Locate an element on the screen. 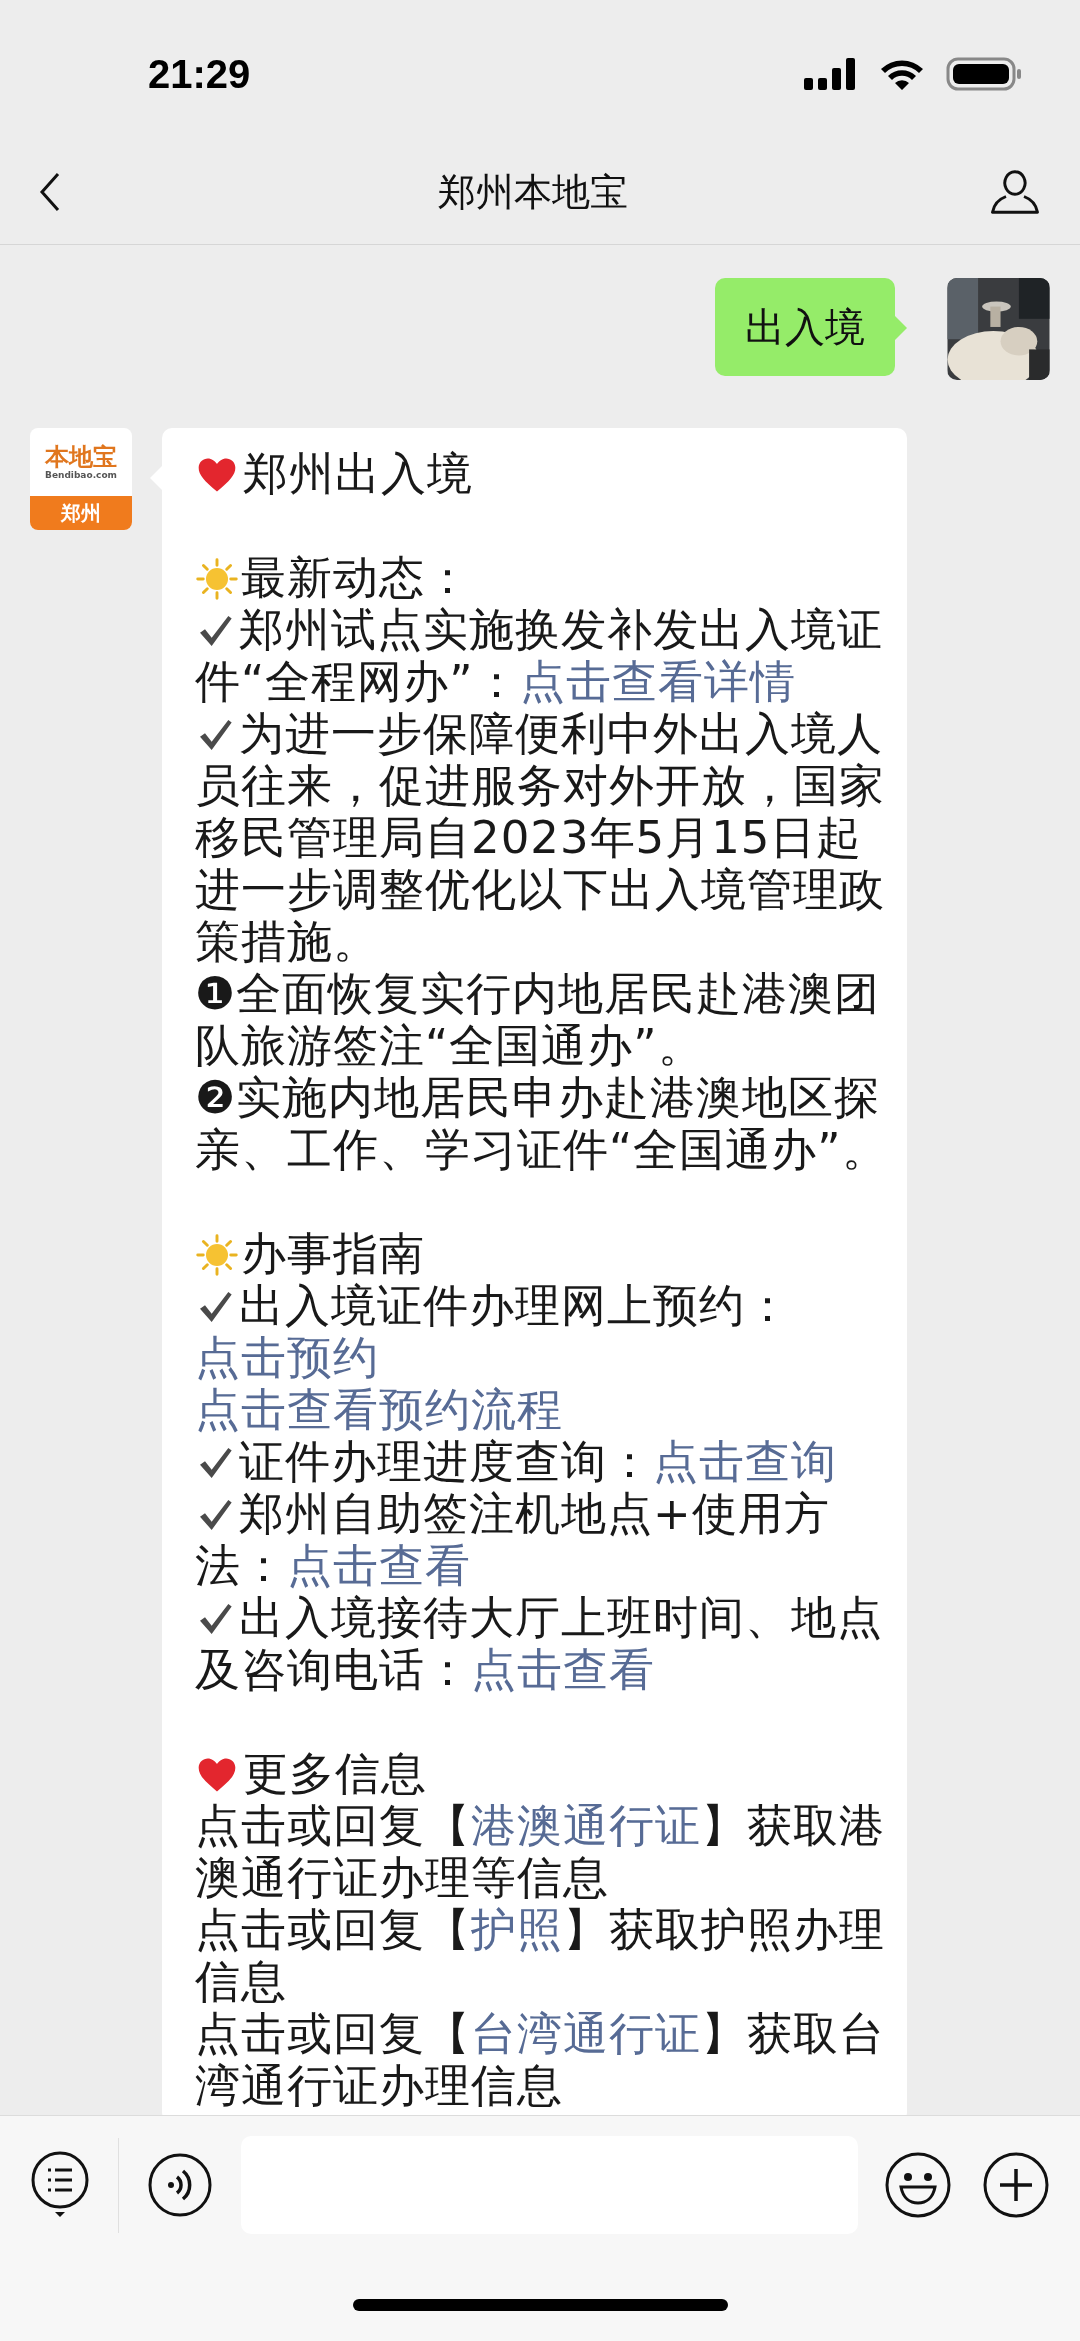 Image resolution: width=1080 pixels, height=2341 pixels. menu-icon is located at coordinates (60, 2185).